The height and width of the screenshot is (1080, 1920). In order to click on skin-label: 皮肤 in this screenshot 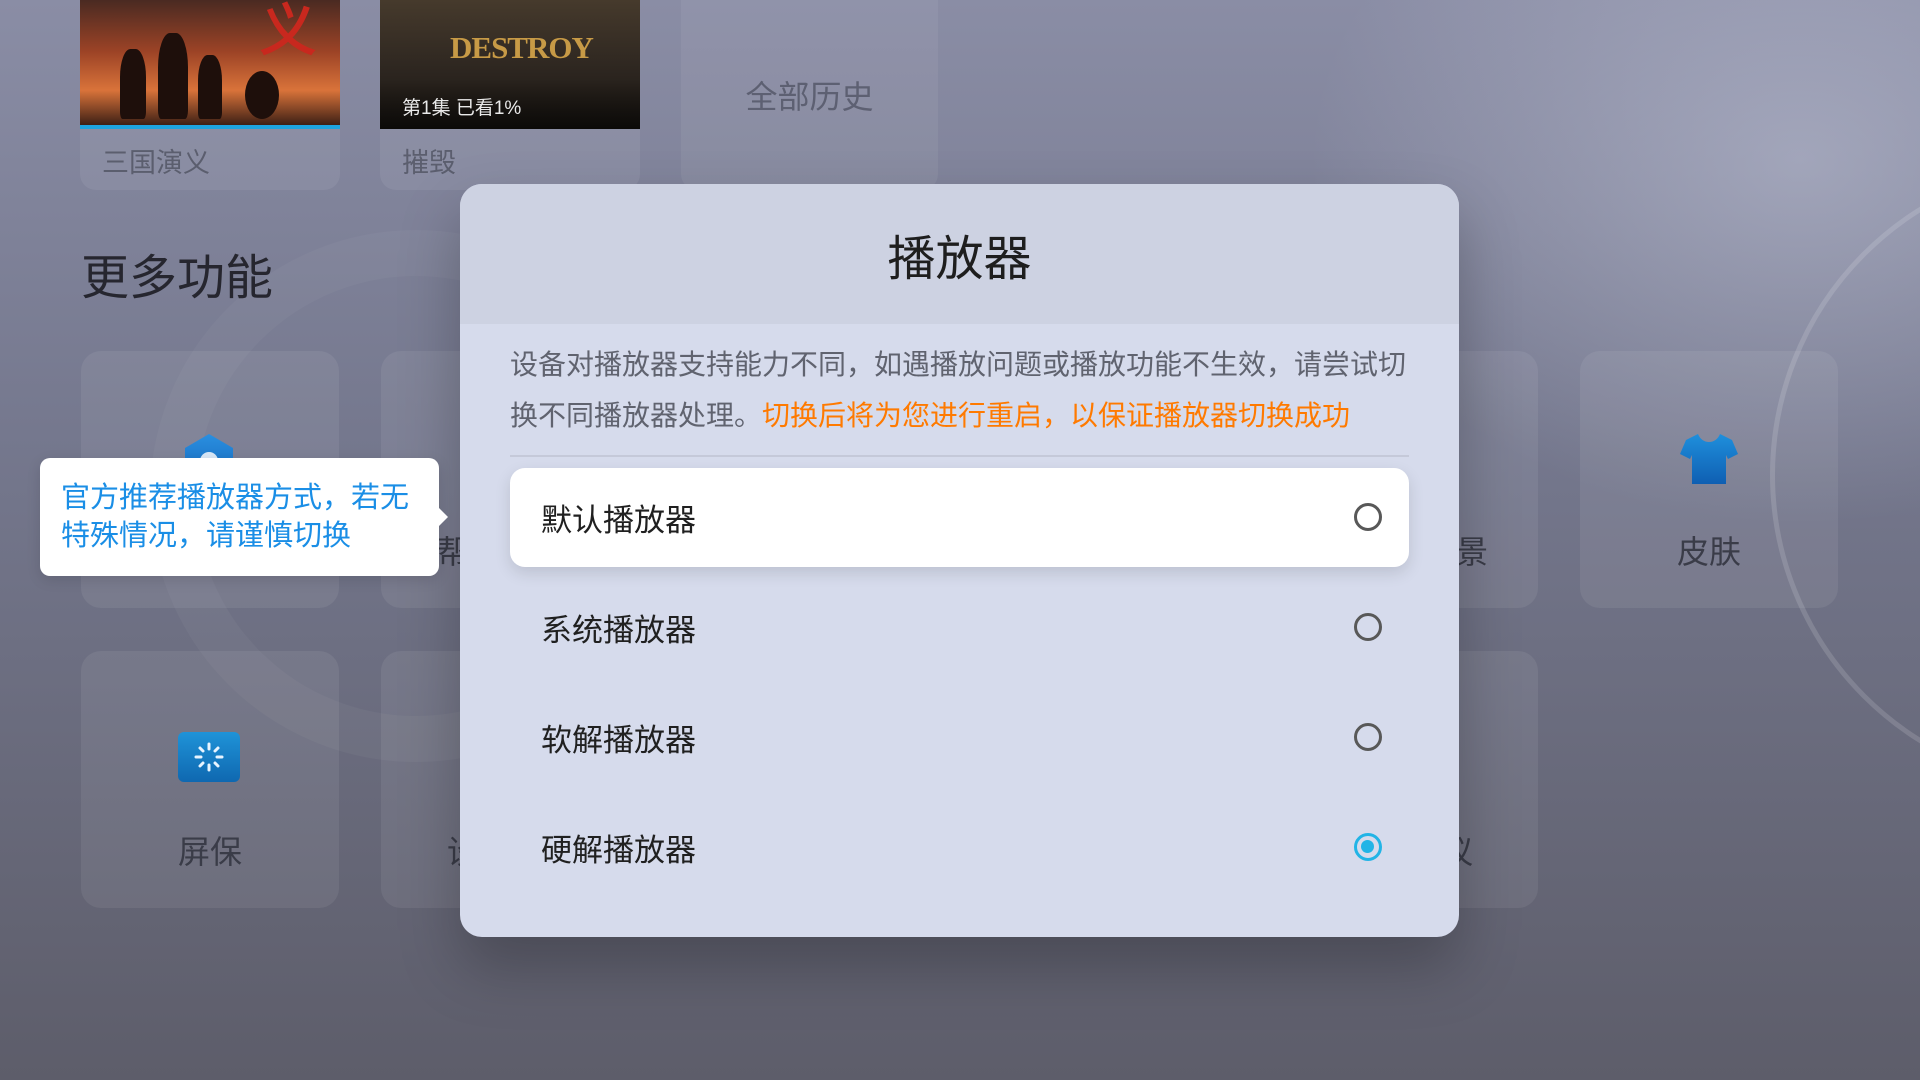, I will do `click(1708, 552)`.